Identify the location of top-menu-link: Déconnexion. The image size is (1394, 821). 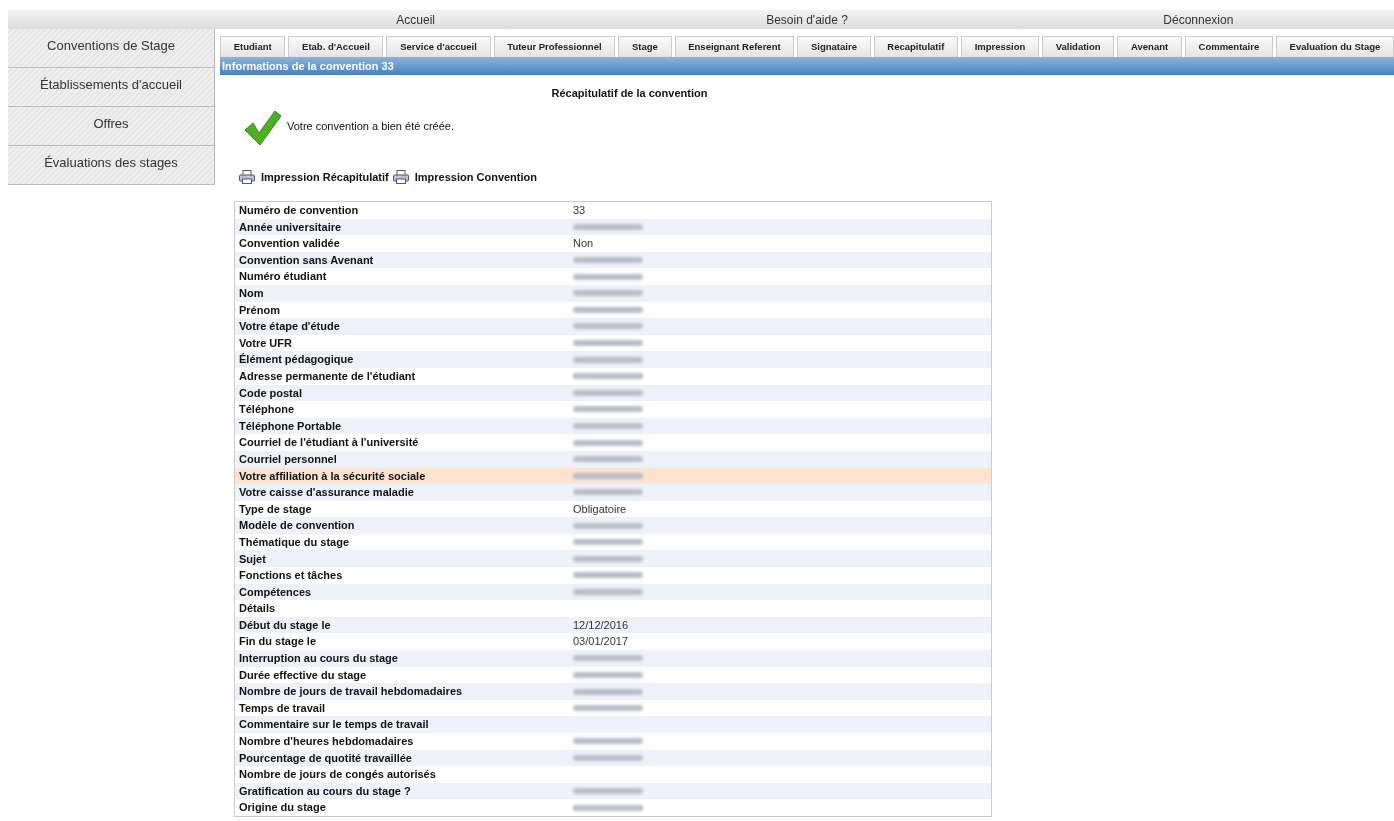
(1198, 19).